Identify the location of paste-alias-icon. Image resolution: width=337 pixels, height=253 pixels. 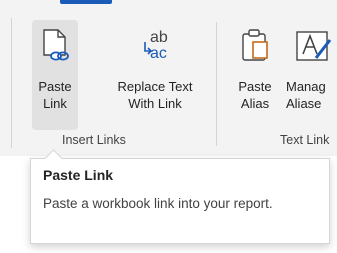
(255, 45).